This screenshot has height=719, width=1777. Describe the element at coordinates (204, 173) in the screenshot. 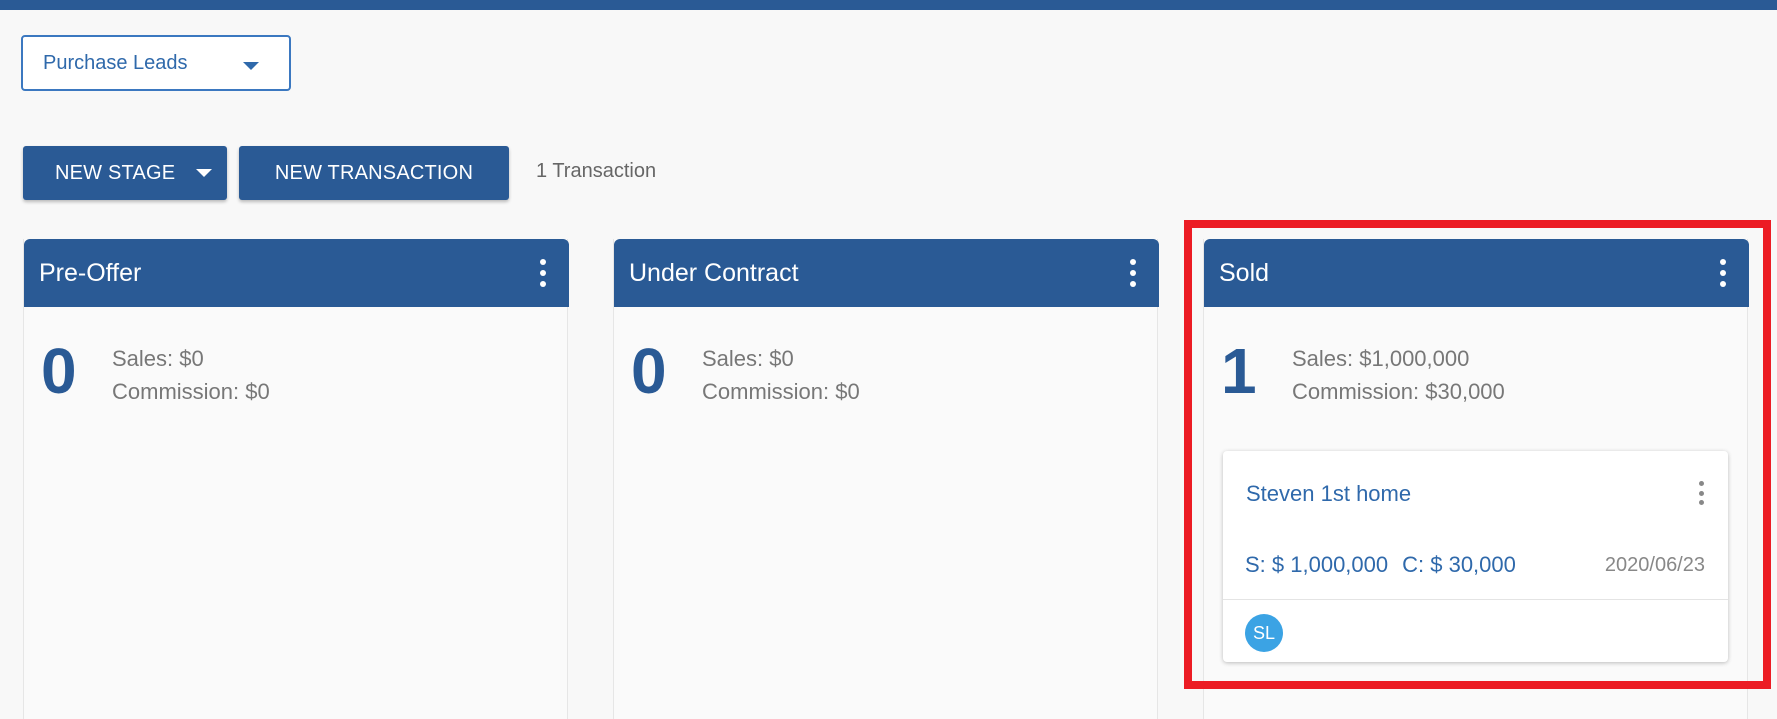

I see `dropdown-arrow-icon` at that location.